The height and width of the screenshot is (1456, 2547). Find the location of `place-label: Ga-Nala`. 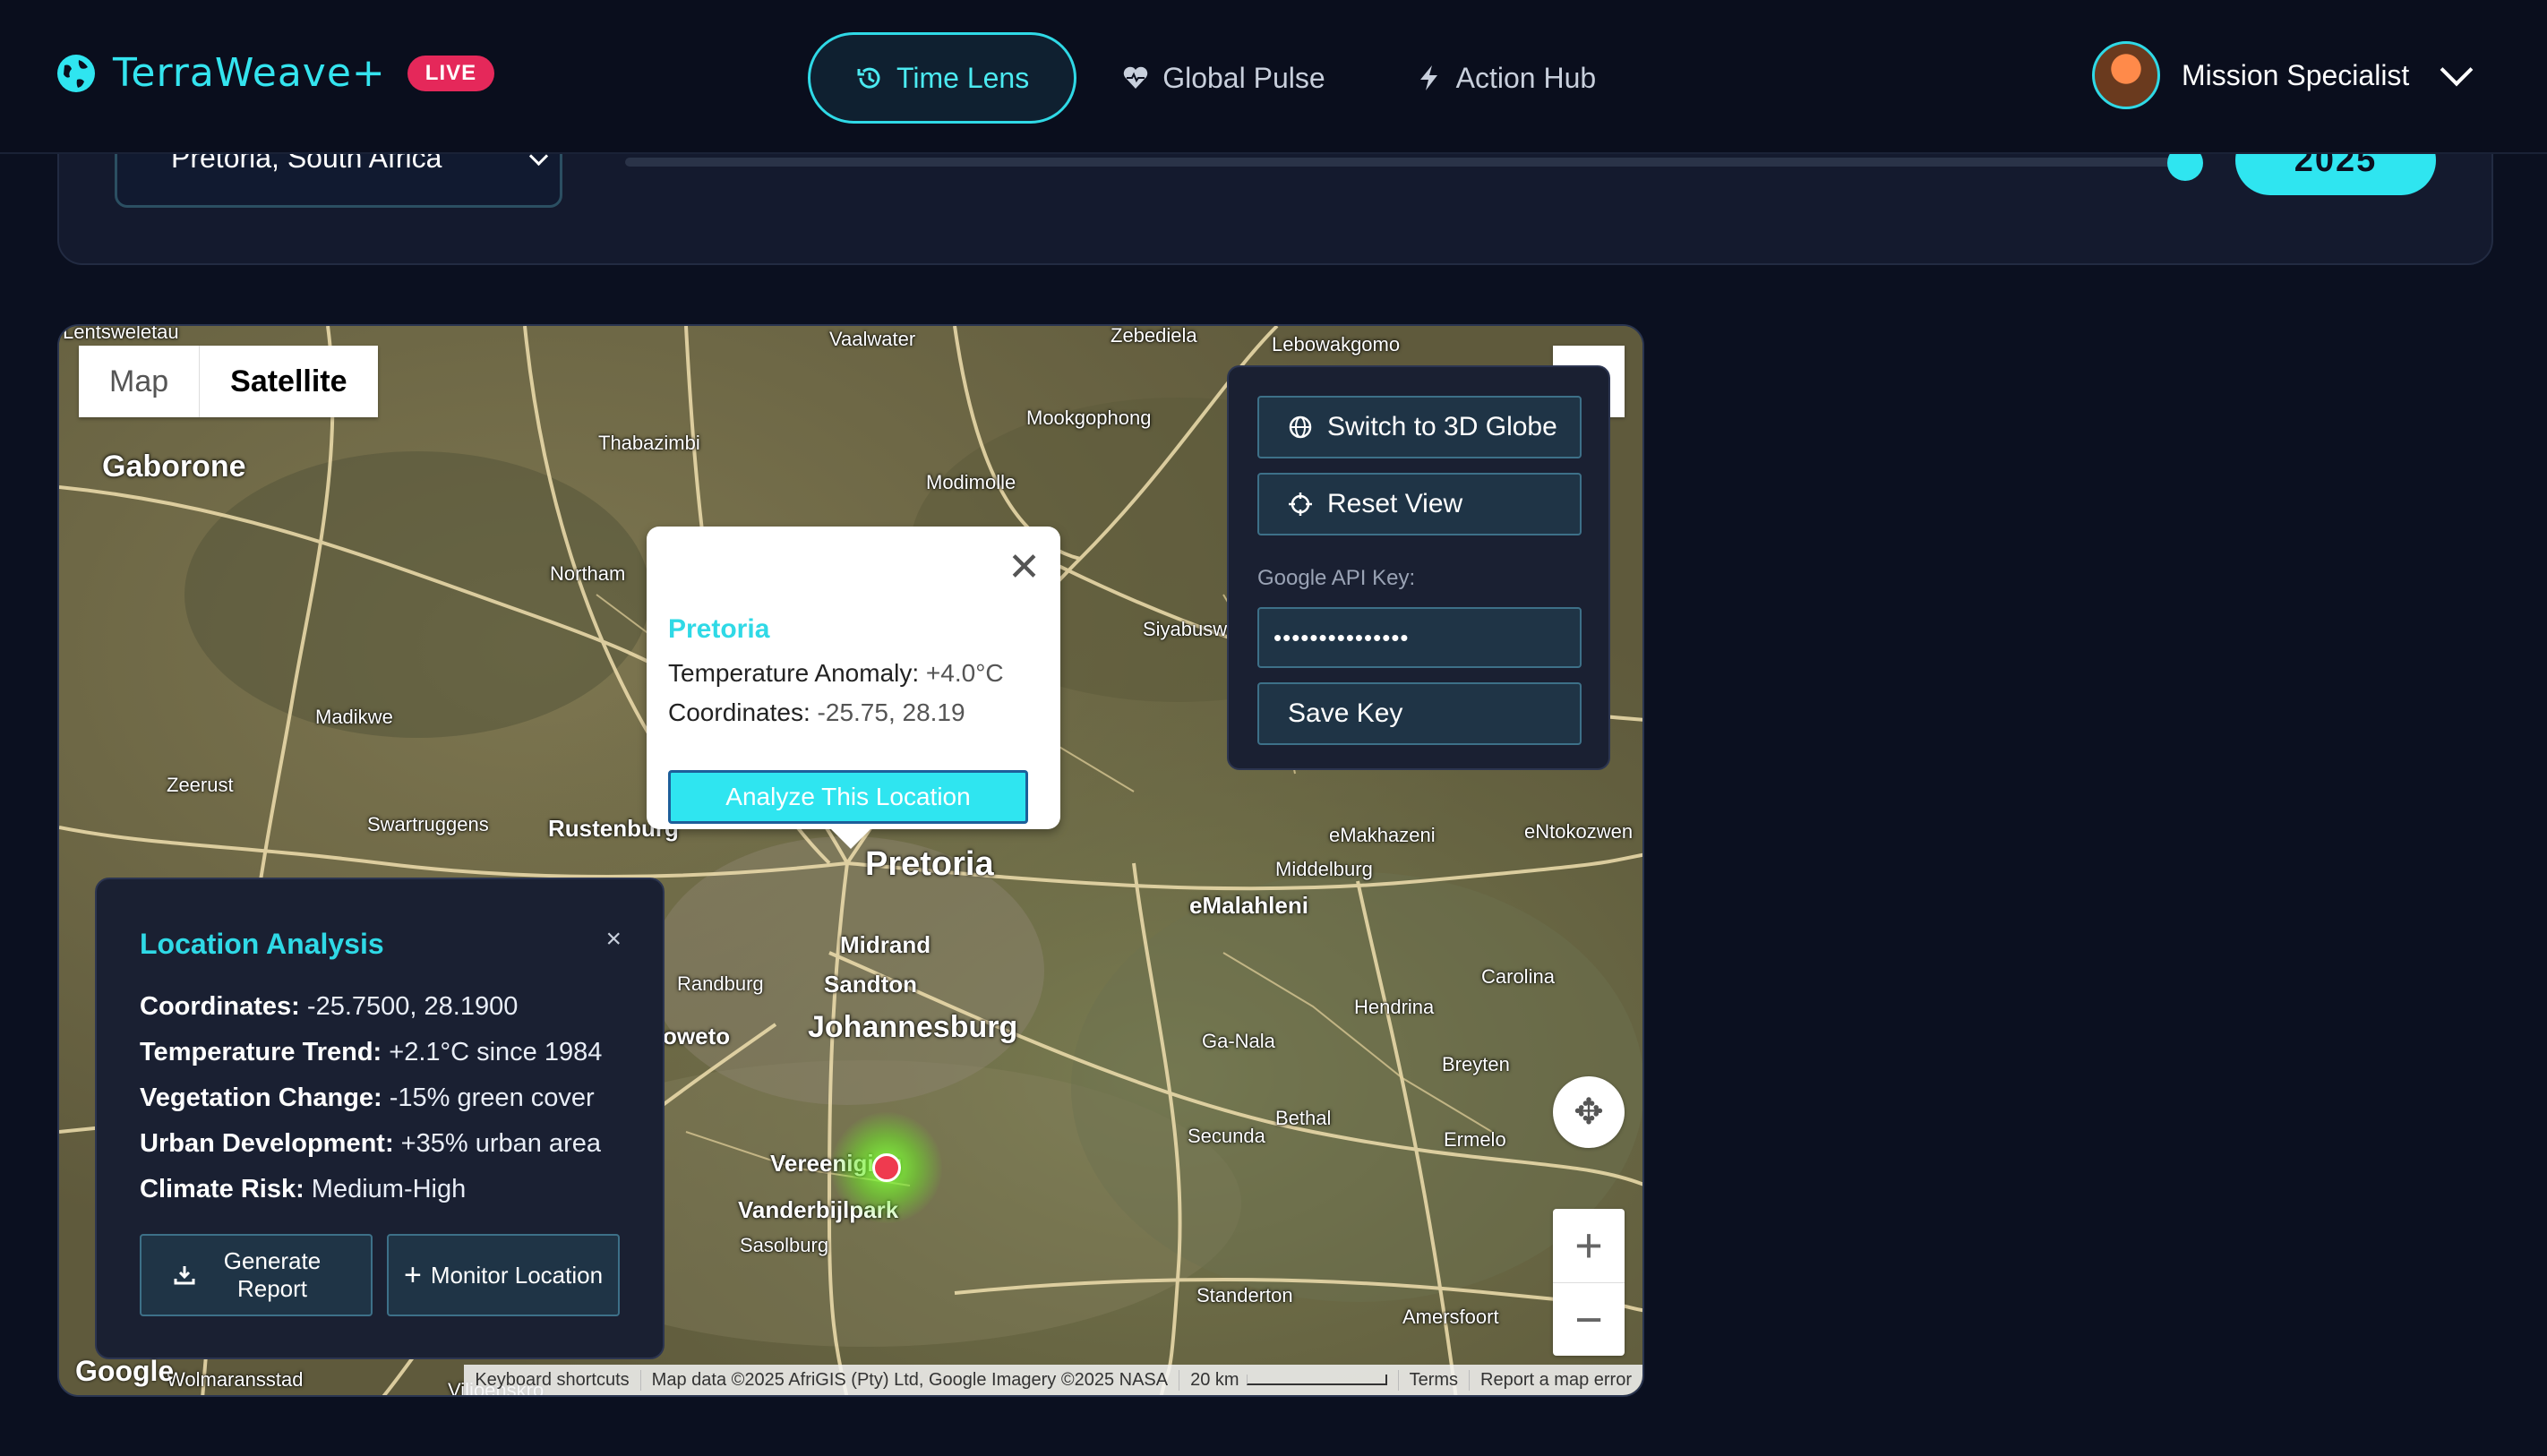

place-label: Ga-Nala is located at coordinates (1238, 1041).